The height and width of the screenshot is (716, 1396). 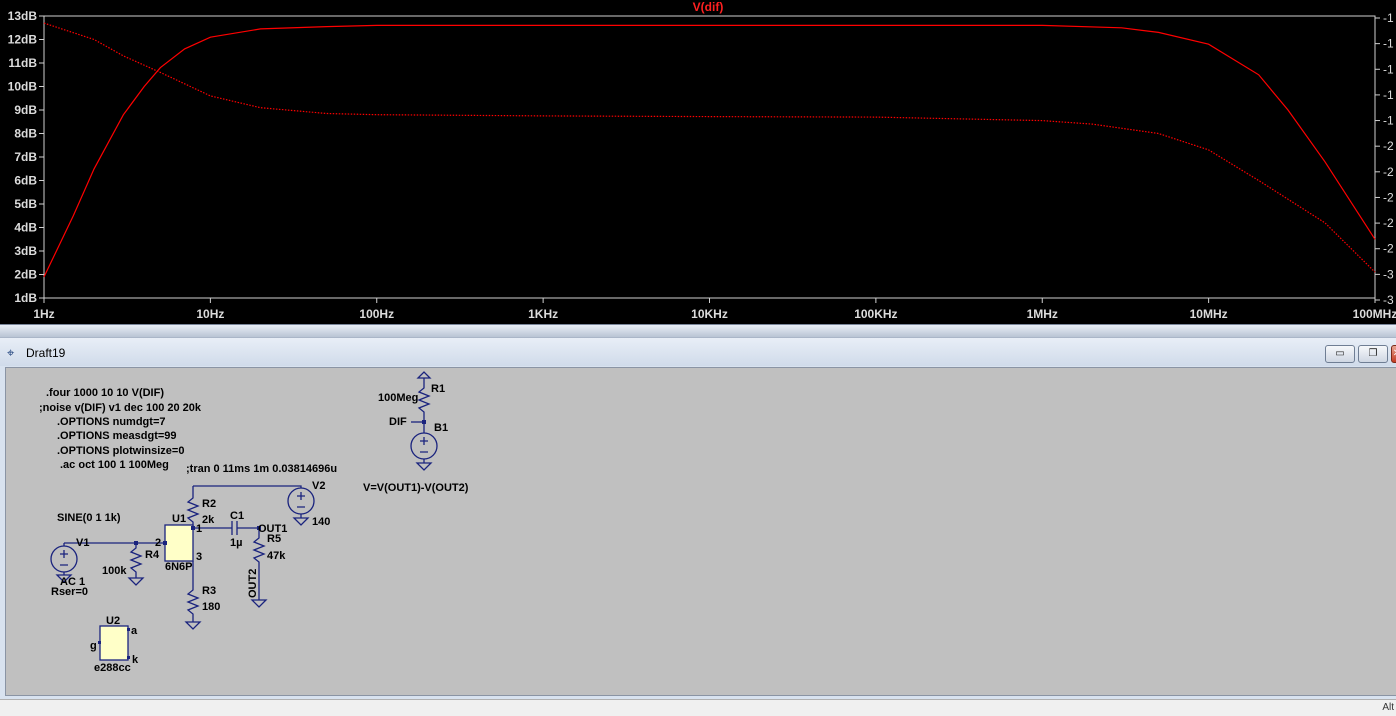 What do you see at coordinates (114, 465) in the screenshot?
I see `directive-ac: .ac oct 100 1 100Meg` at bounding box center [114, 465].